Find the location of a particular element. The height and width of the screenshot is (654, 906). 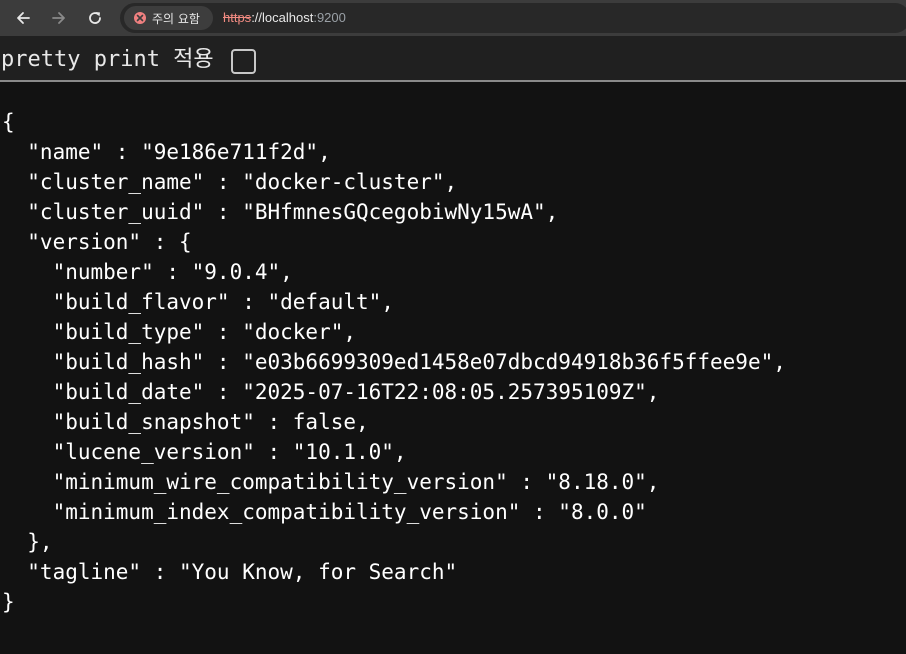

json-line: "version" : { is located at coordinates (97, 242).